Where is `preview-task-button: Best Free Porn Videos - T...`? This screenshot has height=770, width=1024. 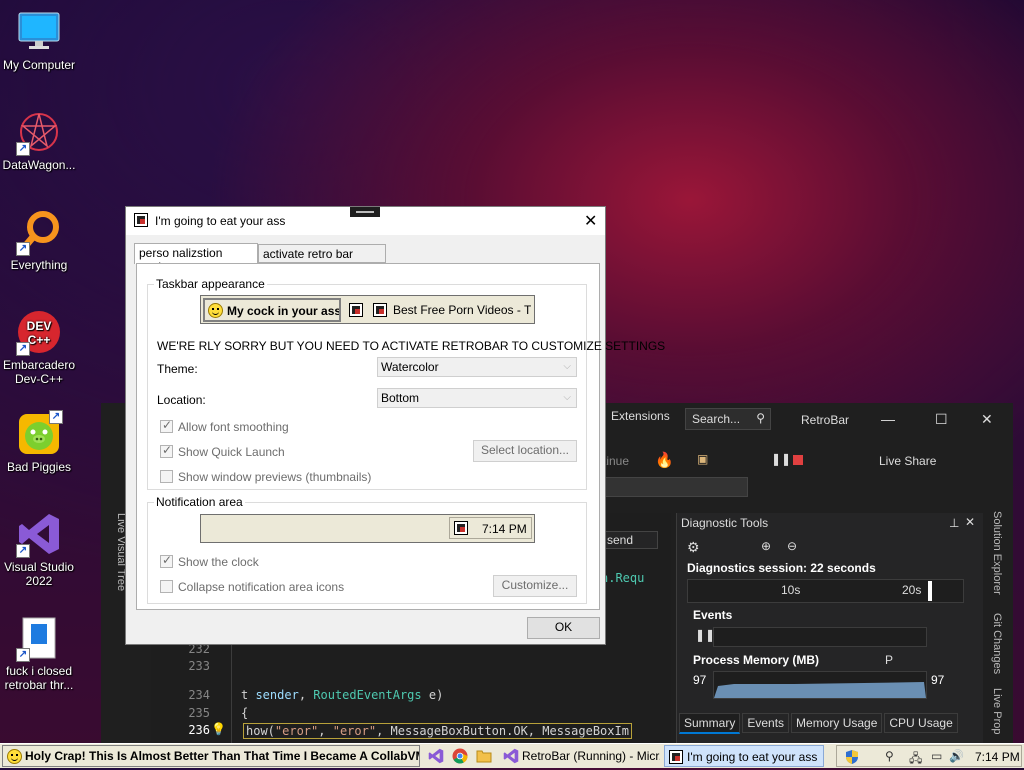 preview-task-button: Best Free Porn Videos - T... is located at coordinates (451, 311).